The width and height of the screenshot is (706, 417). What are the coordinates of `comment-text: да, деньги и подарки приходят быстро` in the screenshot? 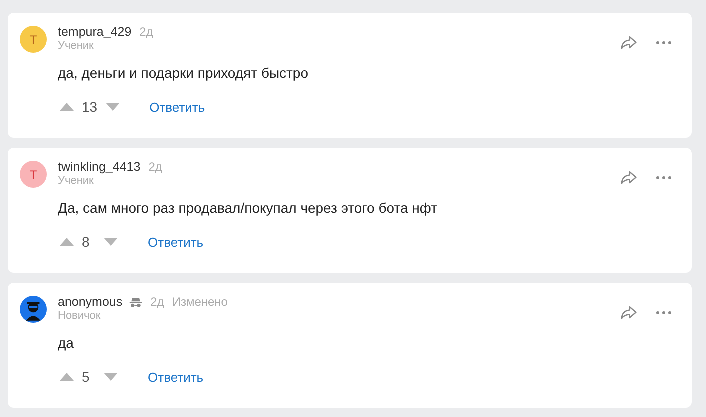 It's located at (184, 73).